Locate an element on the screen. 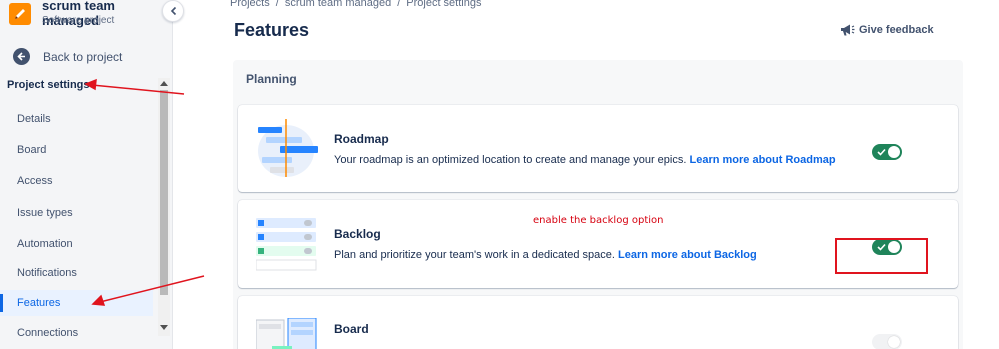 The width and height of the screenshot is (999, 349). planning-heading: Planning is located at coordinates (271, 79).